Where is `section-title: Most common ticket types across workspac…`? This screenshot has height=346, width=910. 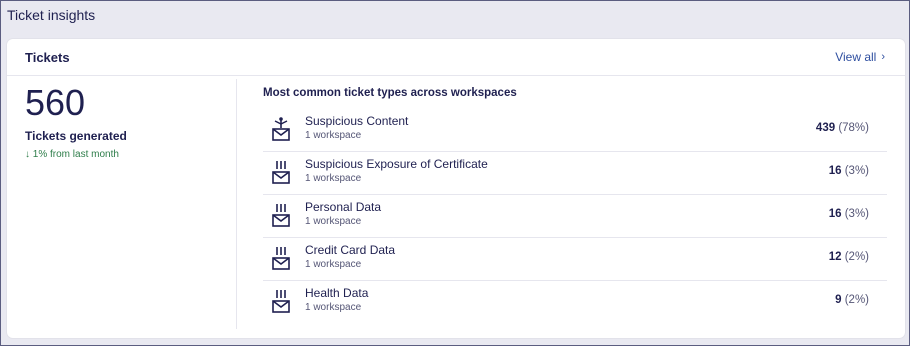
section-title: Most common ticket types across workspac… is located at coordinates (390, 93).